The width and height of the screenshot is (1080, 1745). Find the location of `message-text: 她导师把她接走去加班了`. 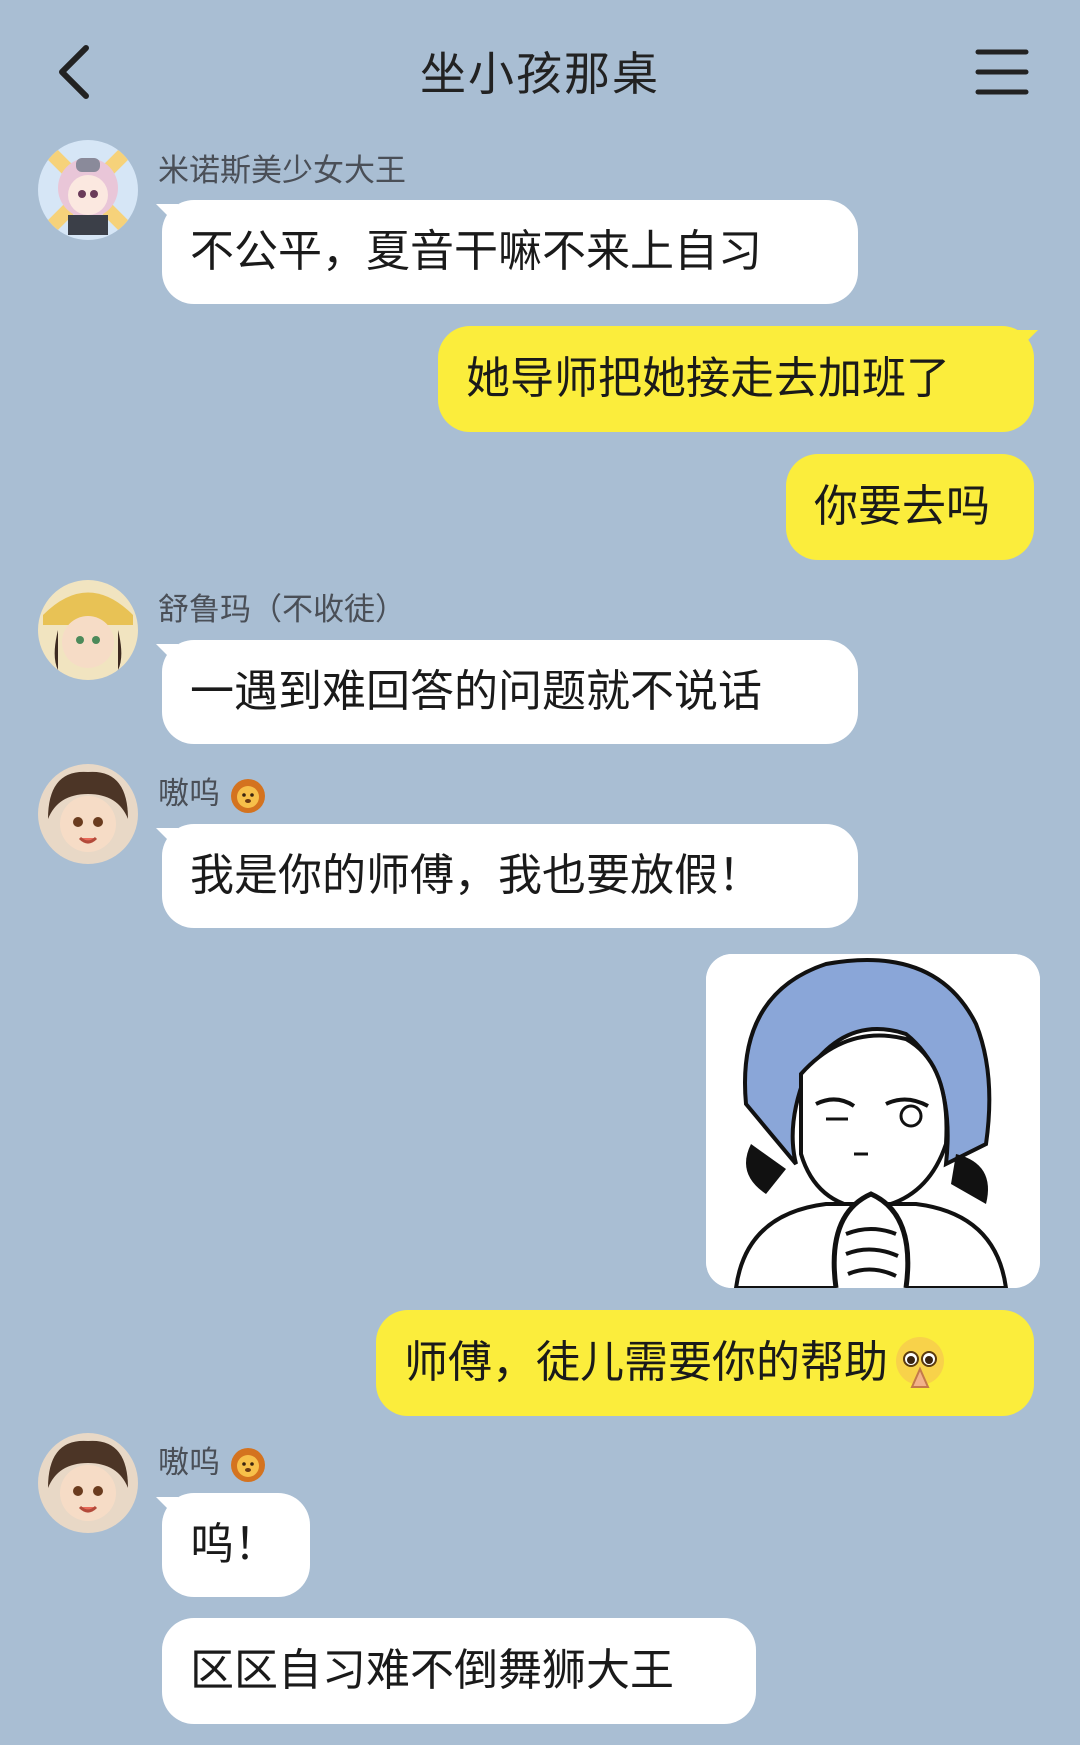

message-text: 她导师把她接走去加班了 is located at coordinates (708, 378).